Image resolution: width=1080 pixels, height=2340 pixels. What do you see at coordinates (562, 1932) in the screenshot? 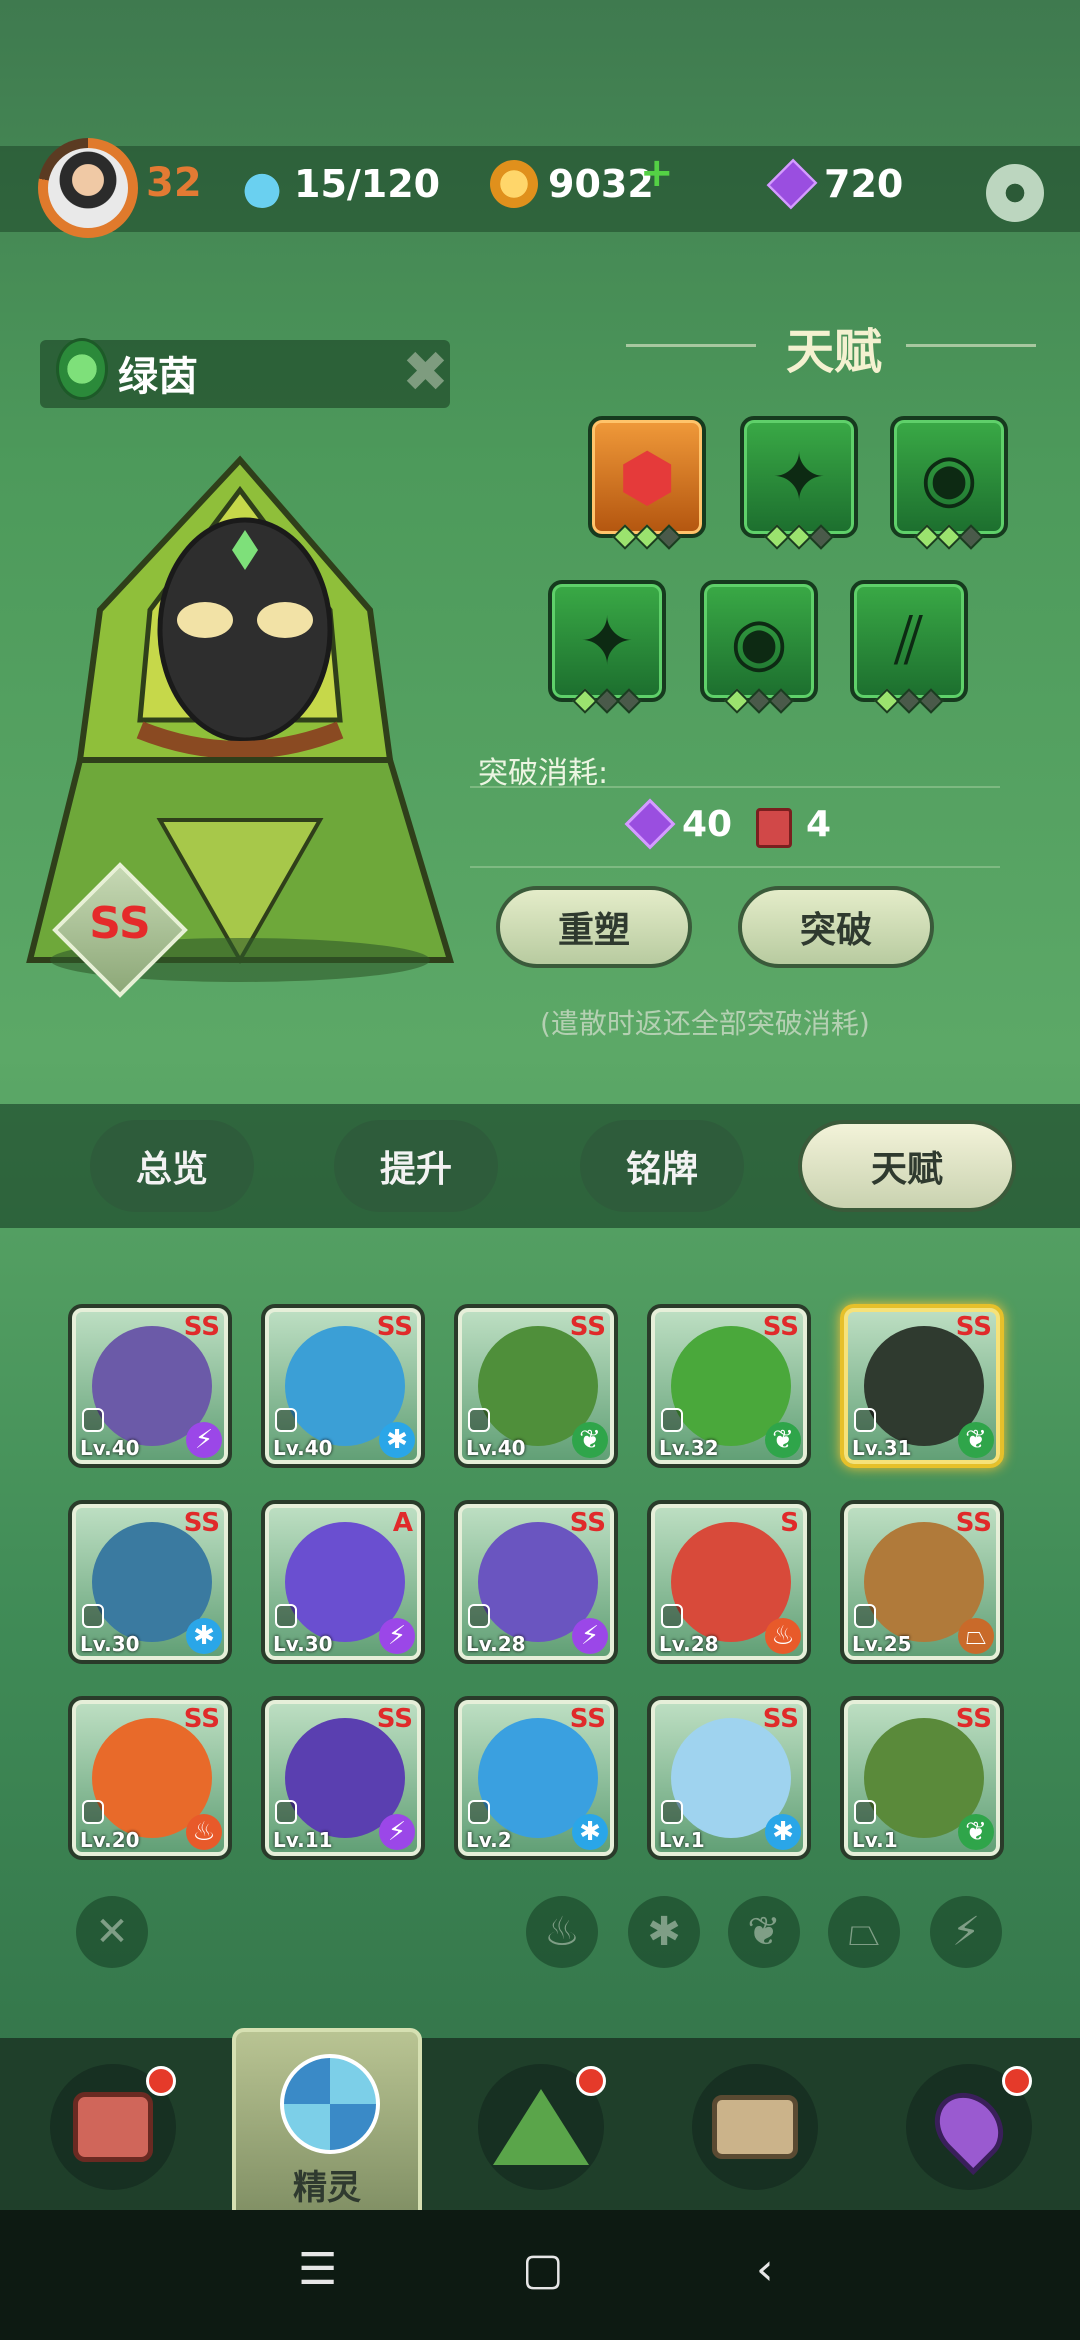
I see `fire-filter-icon: ♨` at bounding box center [562, 1932].